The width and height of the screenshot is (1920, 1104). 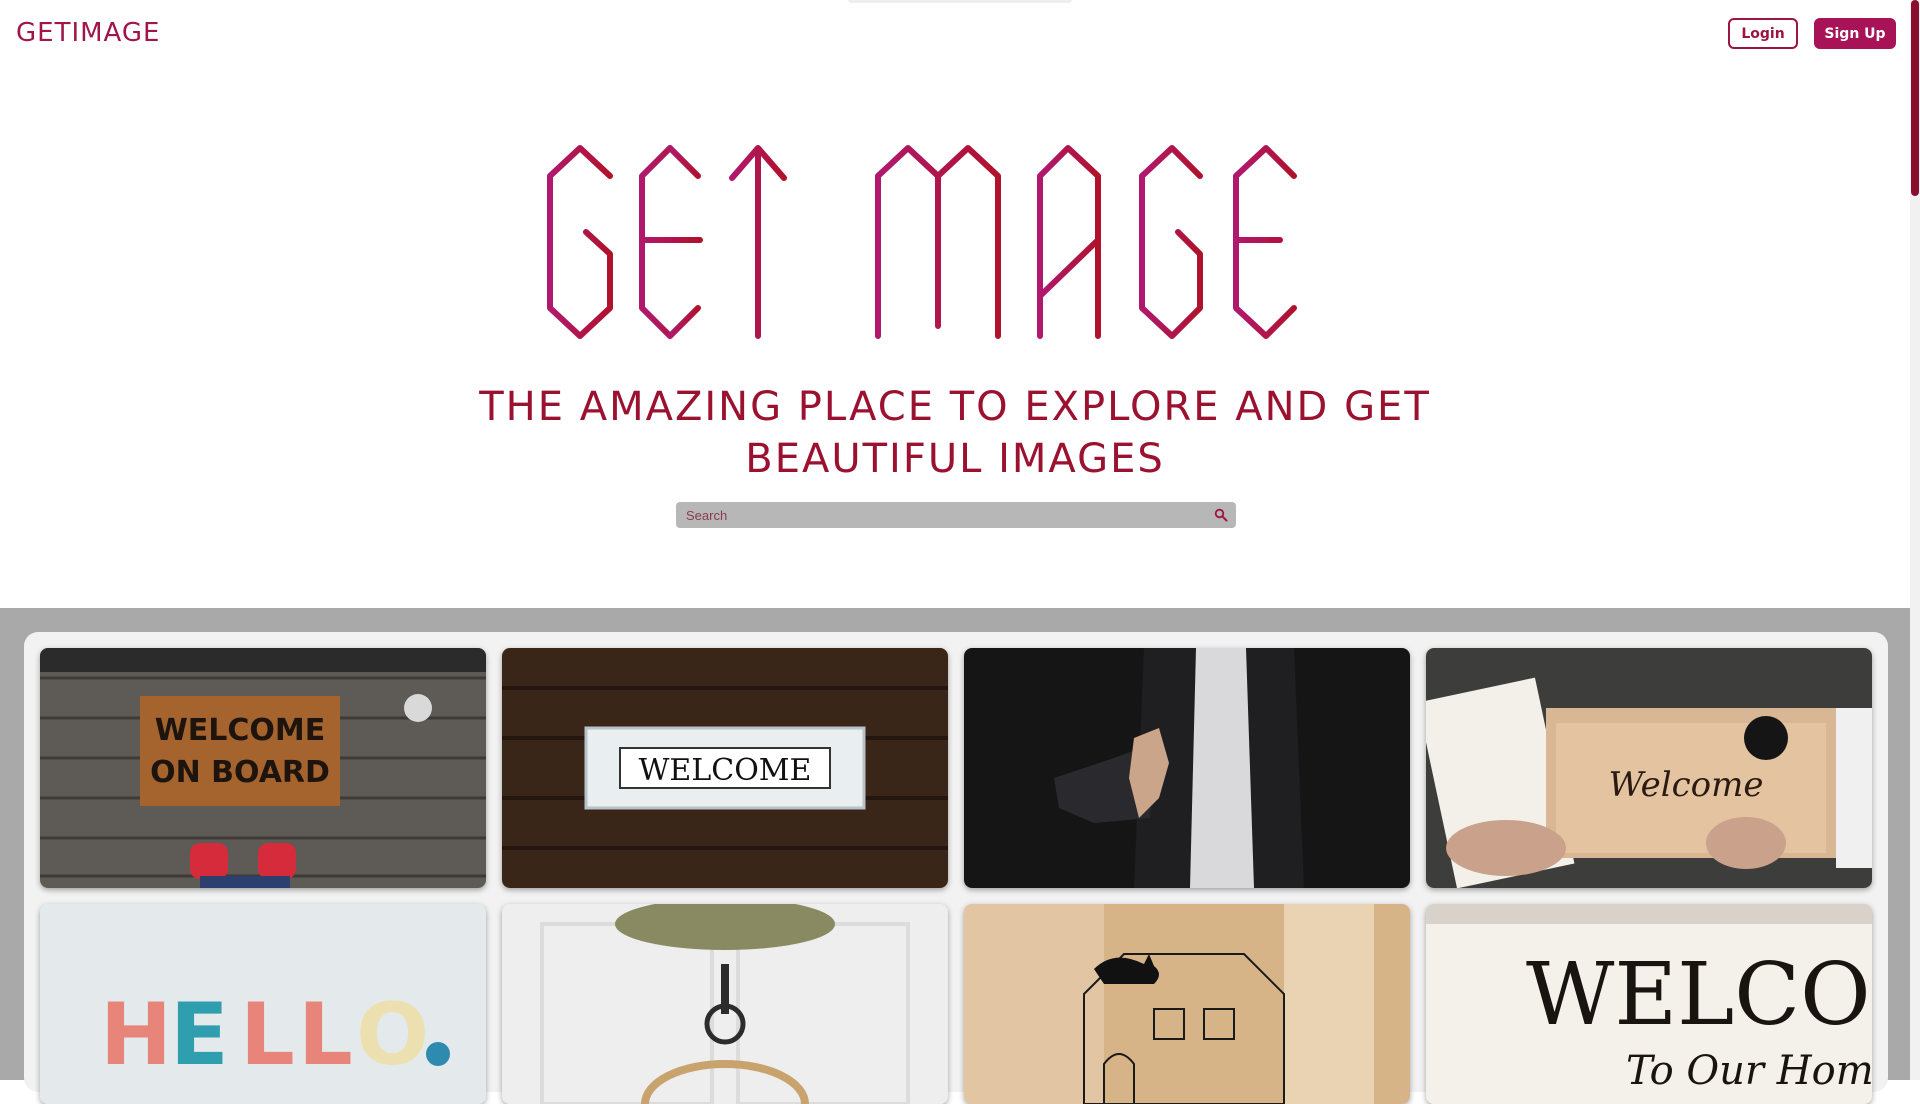 I want to click on gallery-image-welcome-calligraphy: Welcome, so click(x=1649, y=768).